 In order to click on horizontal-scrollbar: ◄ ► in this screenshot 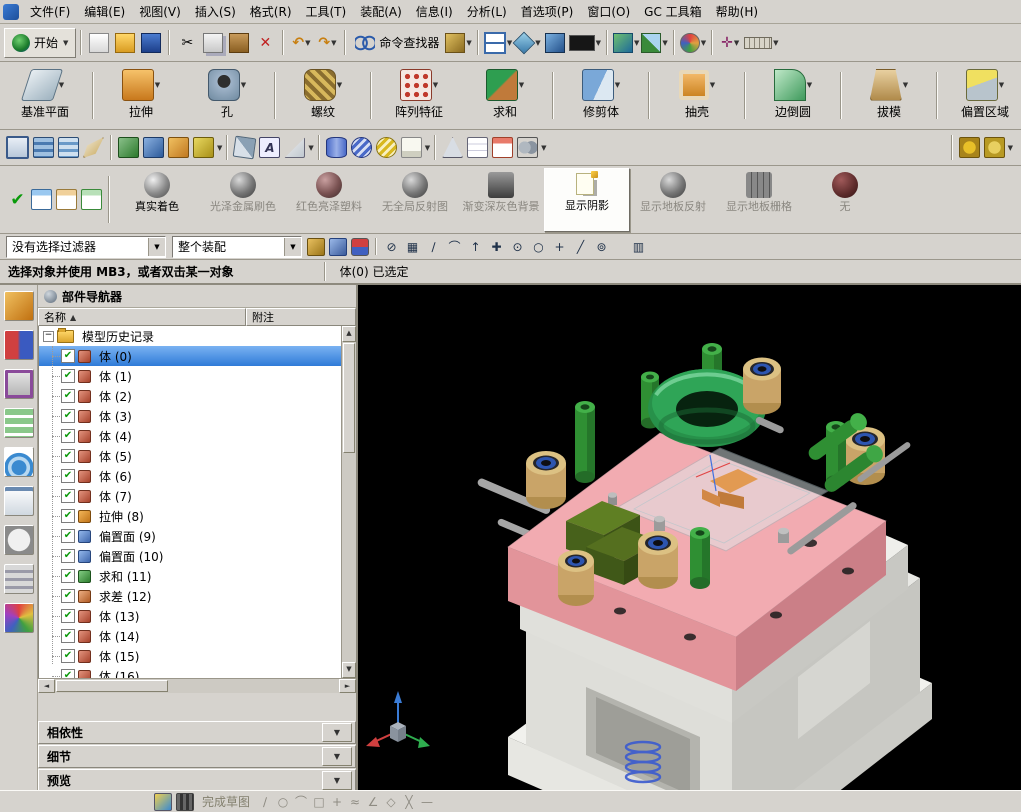, I will do `click(197, 685)`.